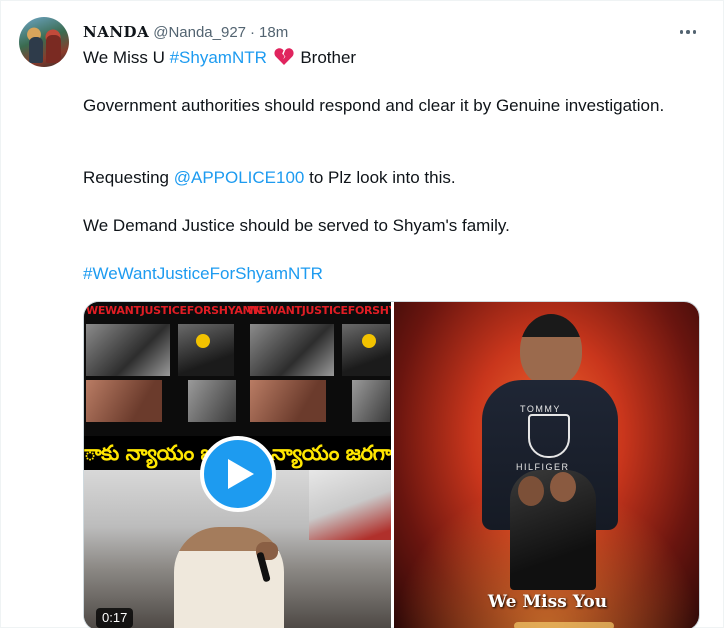 Image resolution: width=724 pixels, height=628 pixels. What do you see at coordinates (549, 436) in the screenshot?
I see `hoodie-crest` at bounding box center [549, 436].